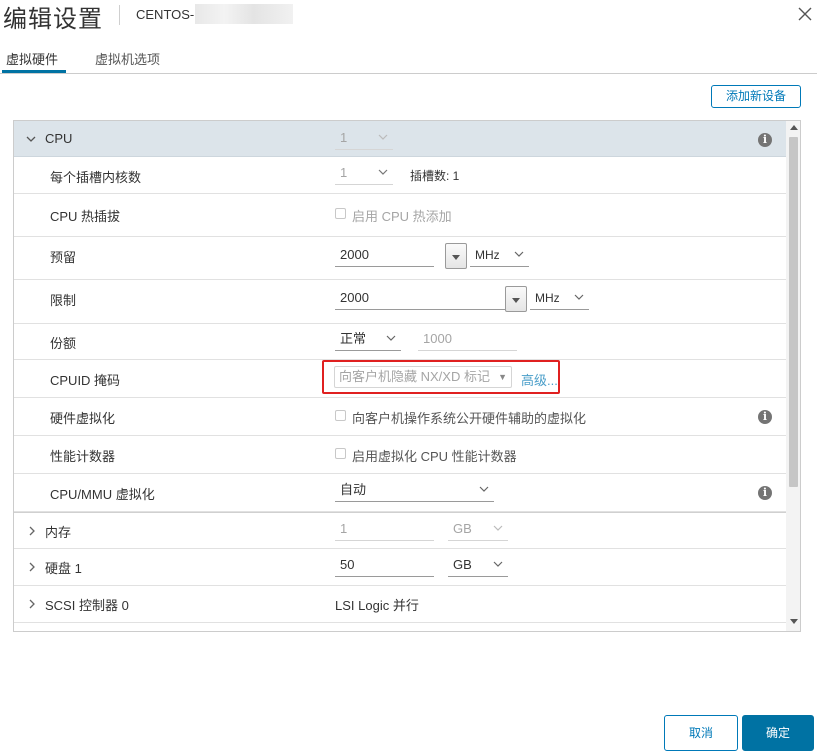  What do you see at coordinates (408, 16) in the screenshot?
I see `dialog-header: 编辑设置 CENTOS-` at bounding box center [408, 16].